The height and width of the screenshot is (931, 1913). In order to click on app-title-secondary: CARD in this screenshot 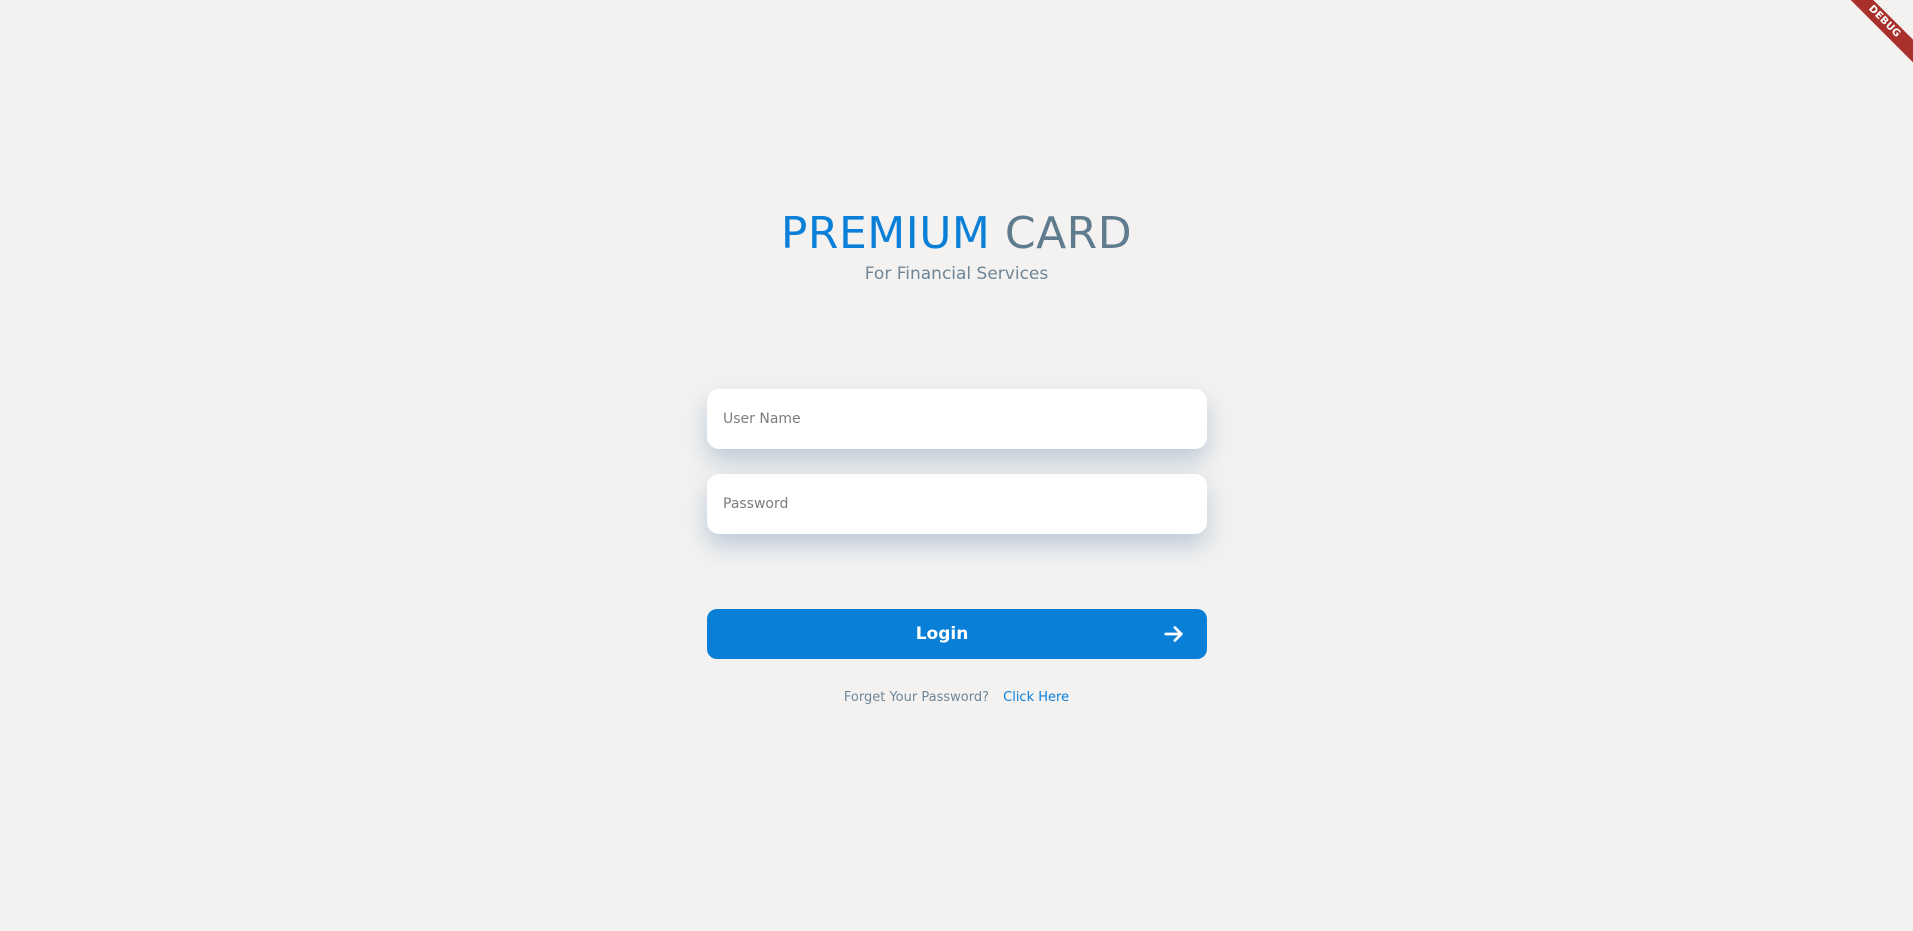, I will do `click(1068, 233)`.